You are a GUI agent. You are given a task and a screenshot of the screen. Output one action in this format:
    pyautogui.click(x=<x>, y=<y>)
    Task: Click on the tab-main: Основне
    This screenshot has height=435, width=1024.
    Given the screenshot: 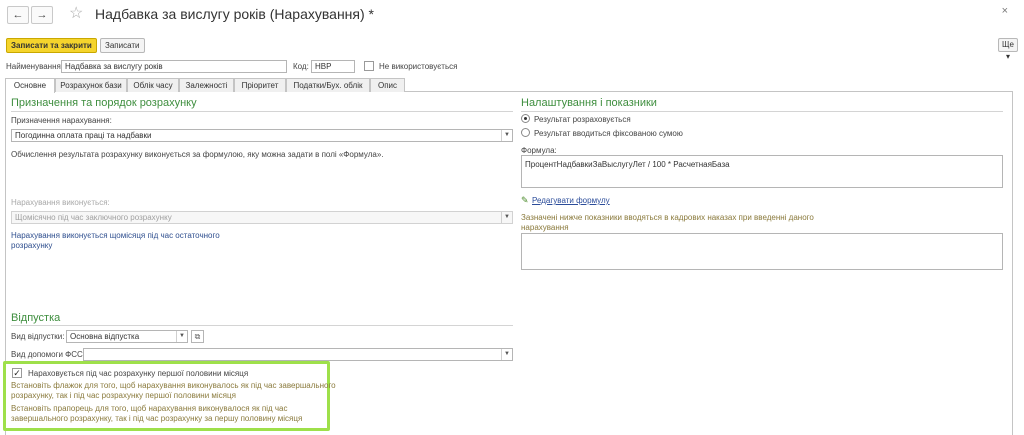 What is the action you would take?
    pyautogui.click(x=30, y=85)
    